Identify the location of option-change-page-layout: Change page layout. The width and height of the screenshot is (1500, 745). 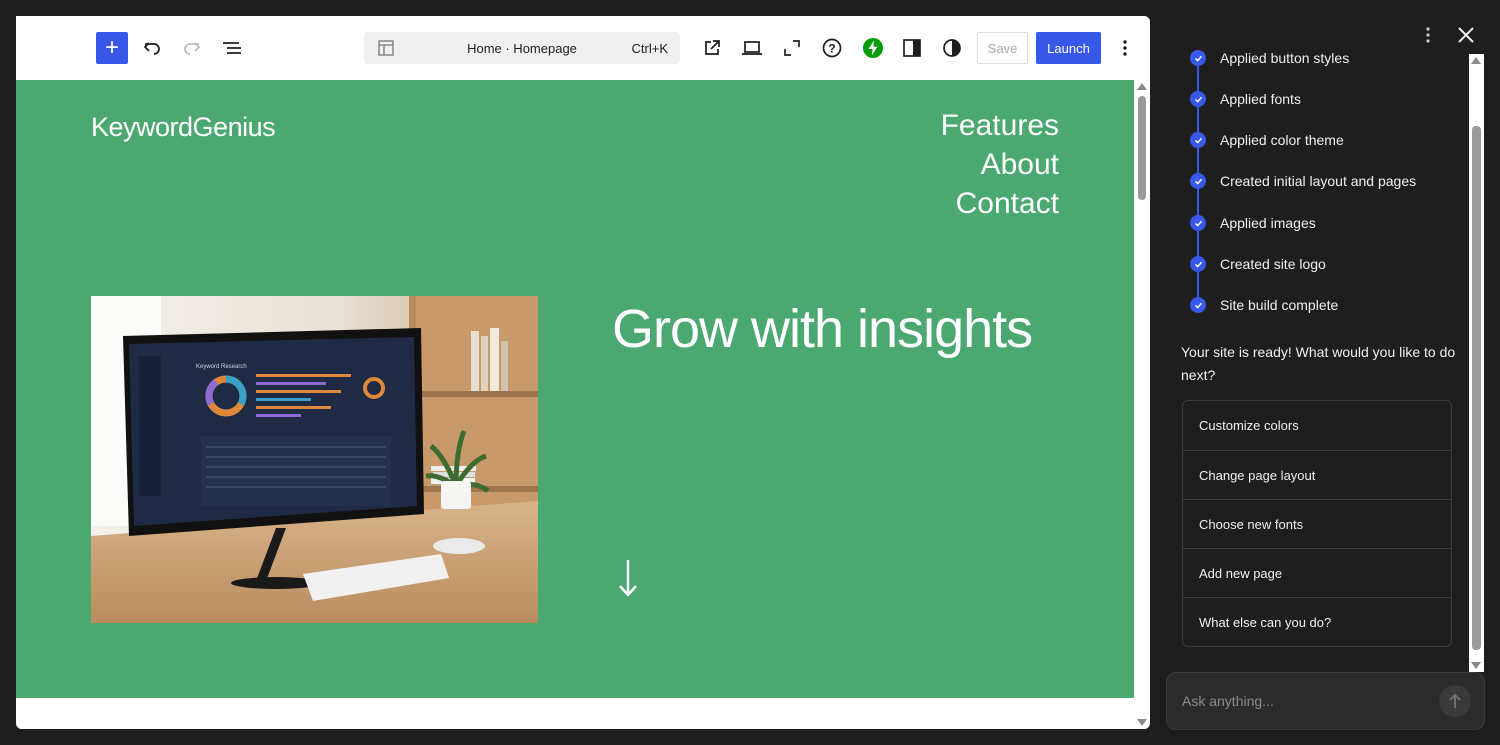
(1317, 474).